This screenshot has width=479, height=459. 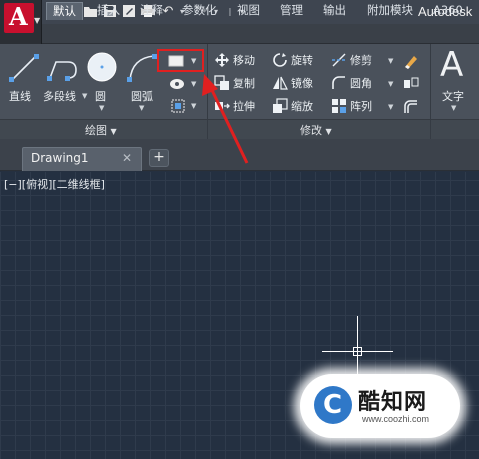 I want to click on stretch-button: 拉伸, so click(x=234, y=107).